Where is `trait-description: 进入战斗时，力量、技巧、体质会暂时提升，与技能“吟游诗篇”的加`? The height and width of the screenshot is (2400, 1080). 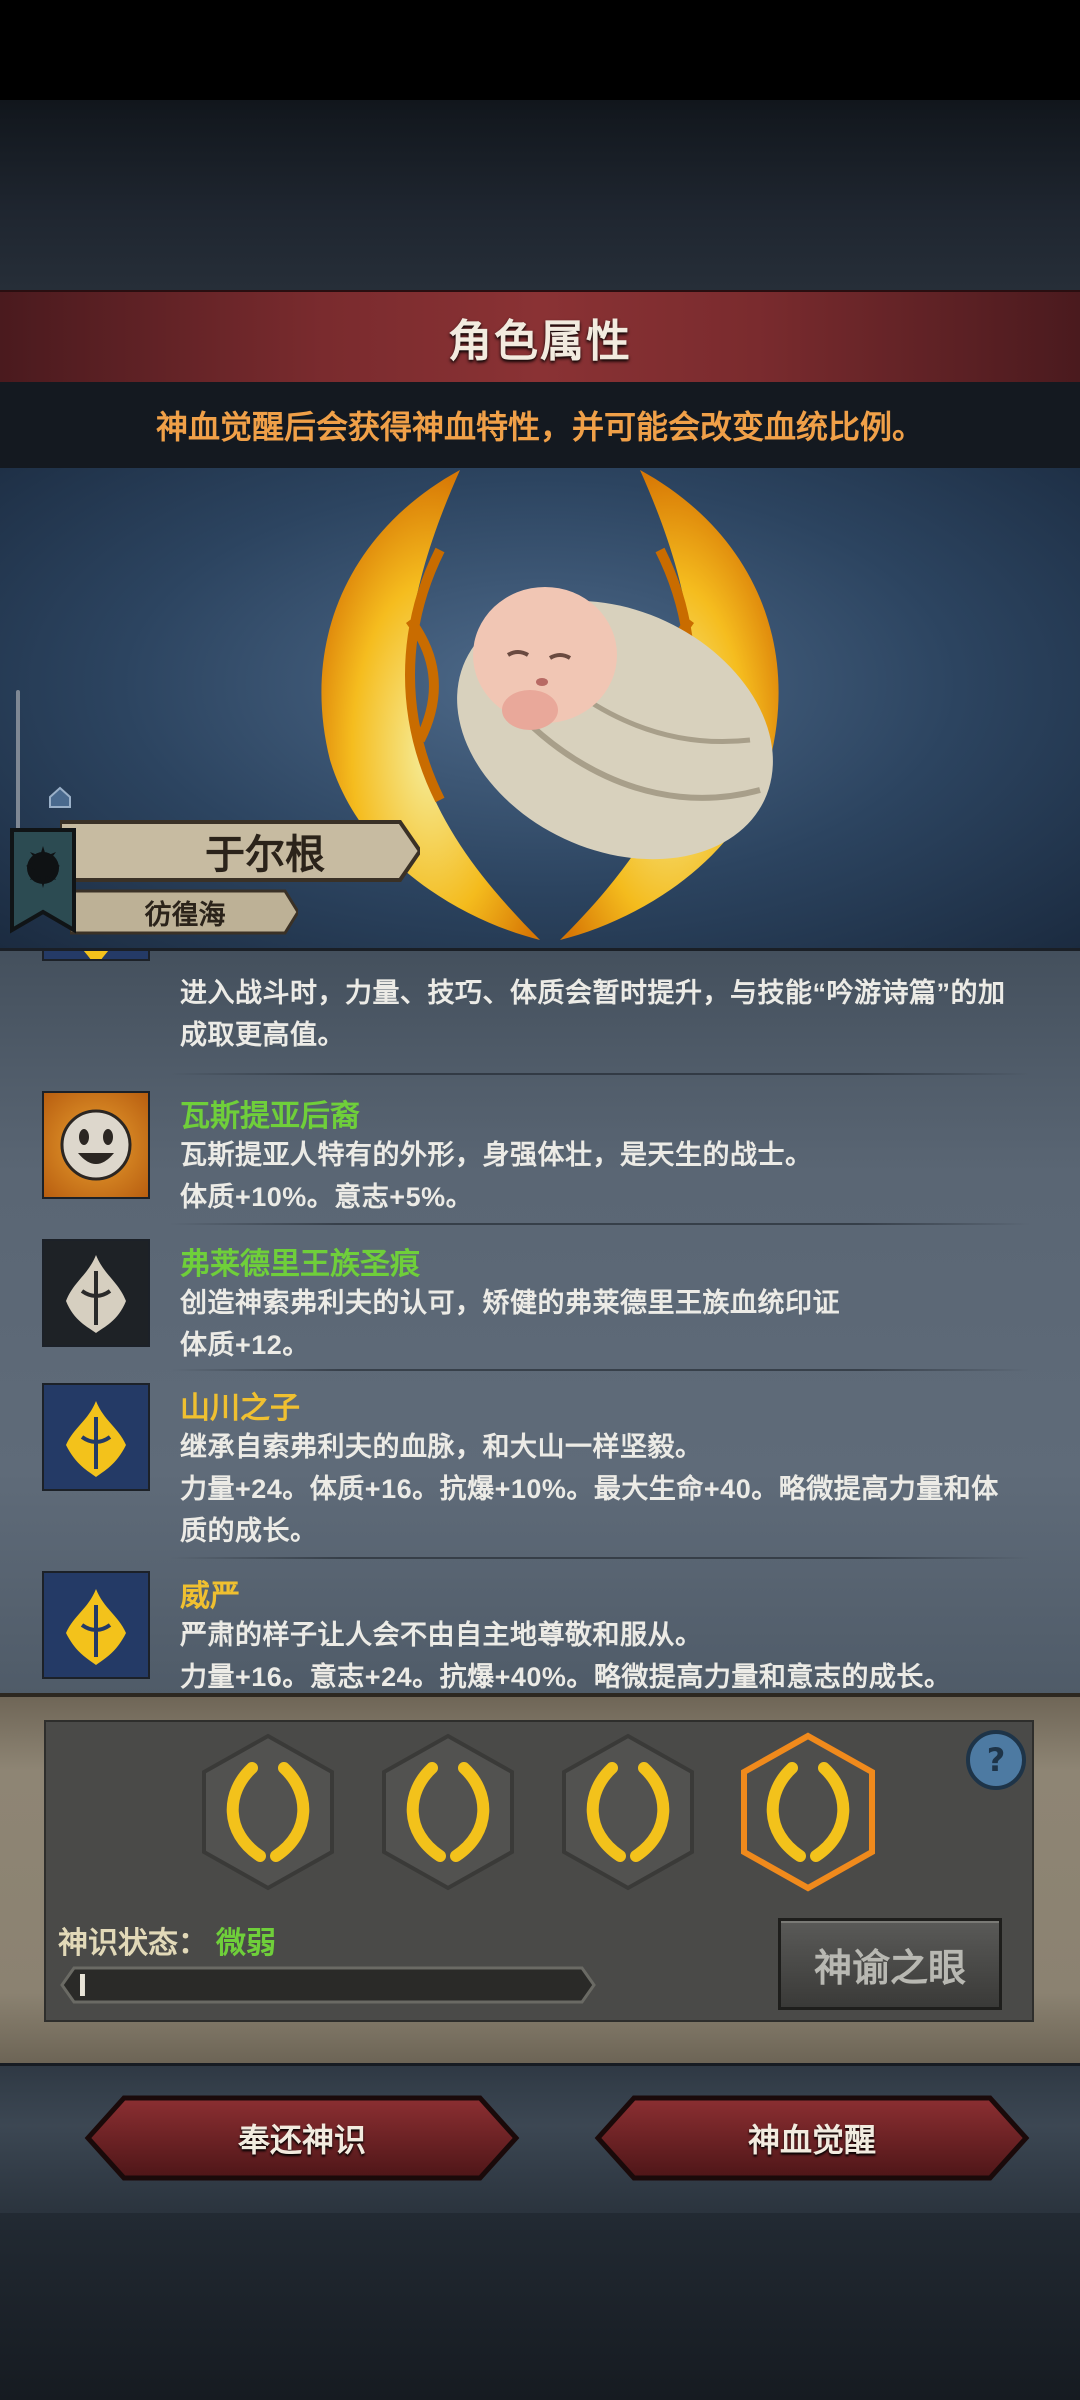 trait-description: 进入战斗时，力量、技巧、体质会暂时提升，与技能“吟游诗篇”的加 is located at coordinates (593, 993).